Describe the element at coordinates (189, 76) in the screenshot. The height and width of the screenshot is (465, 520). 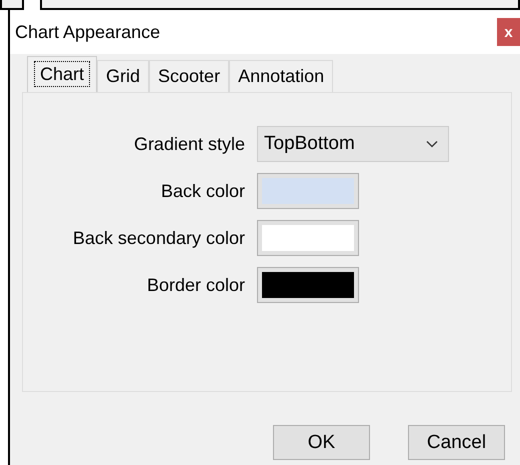
I see `tab: Scooter` at that location.